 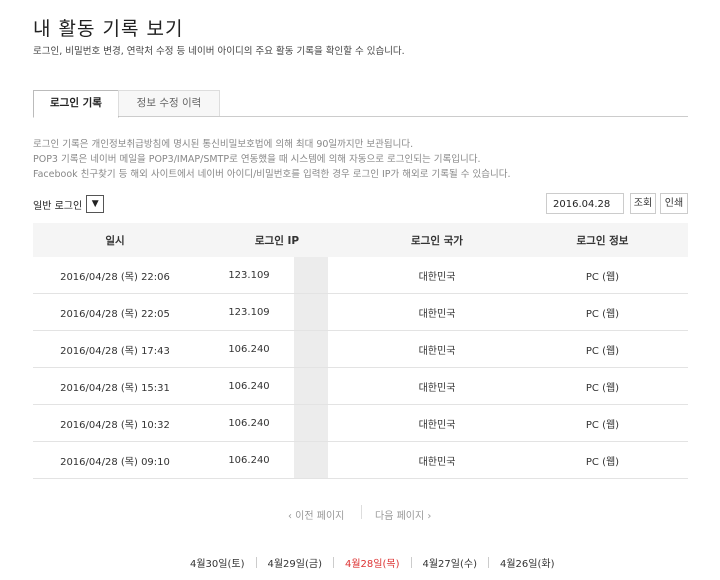 I want to click on lookup-button: 조회, so click(x=643, y=203).